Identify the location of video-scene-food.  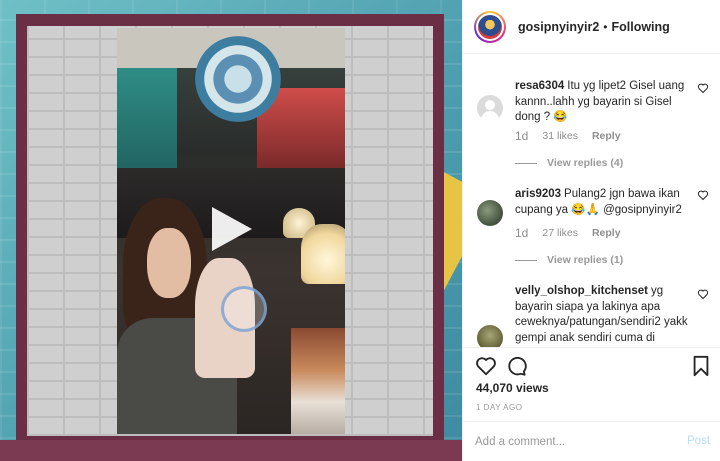
(318, 381).